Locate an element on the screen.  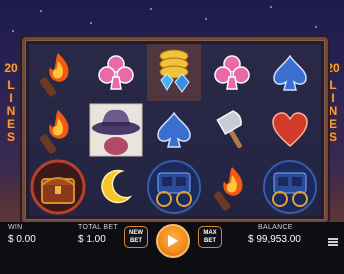
new-bet-button: NEW BET is located at coordinates (136, 237).